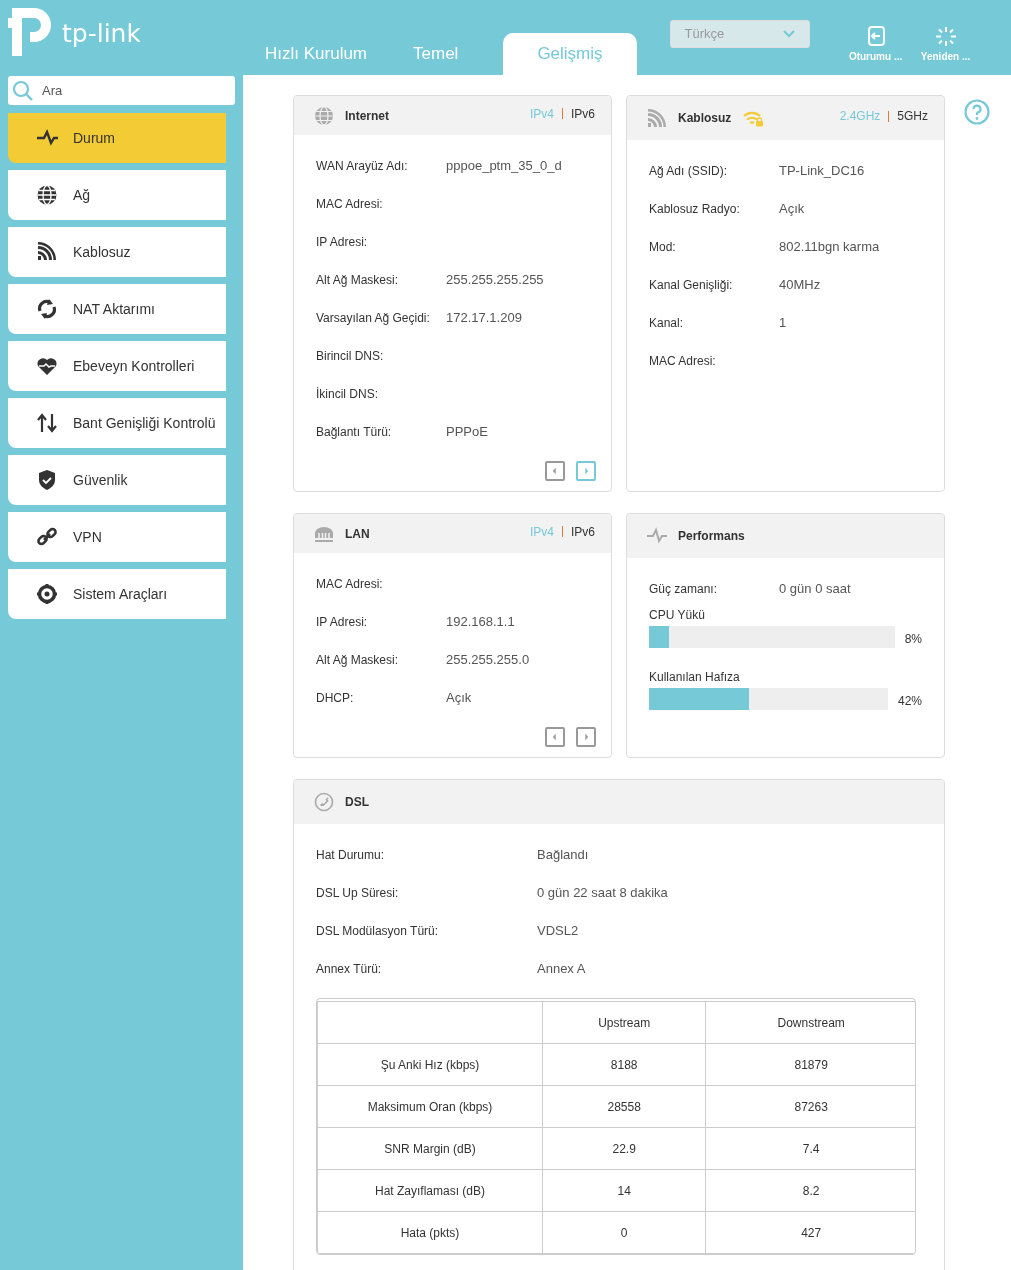  Describe the element at coordinates (563, 855) in the screenshot. I see `field-value: Bağlandı` at that location.